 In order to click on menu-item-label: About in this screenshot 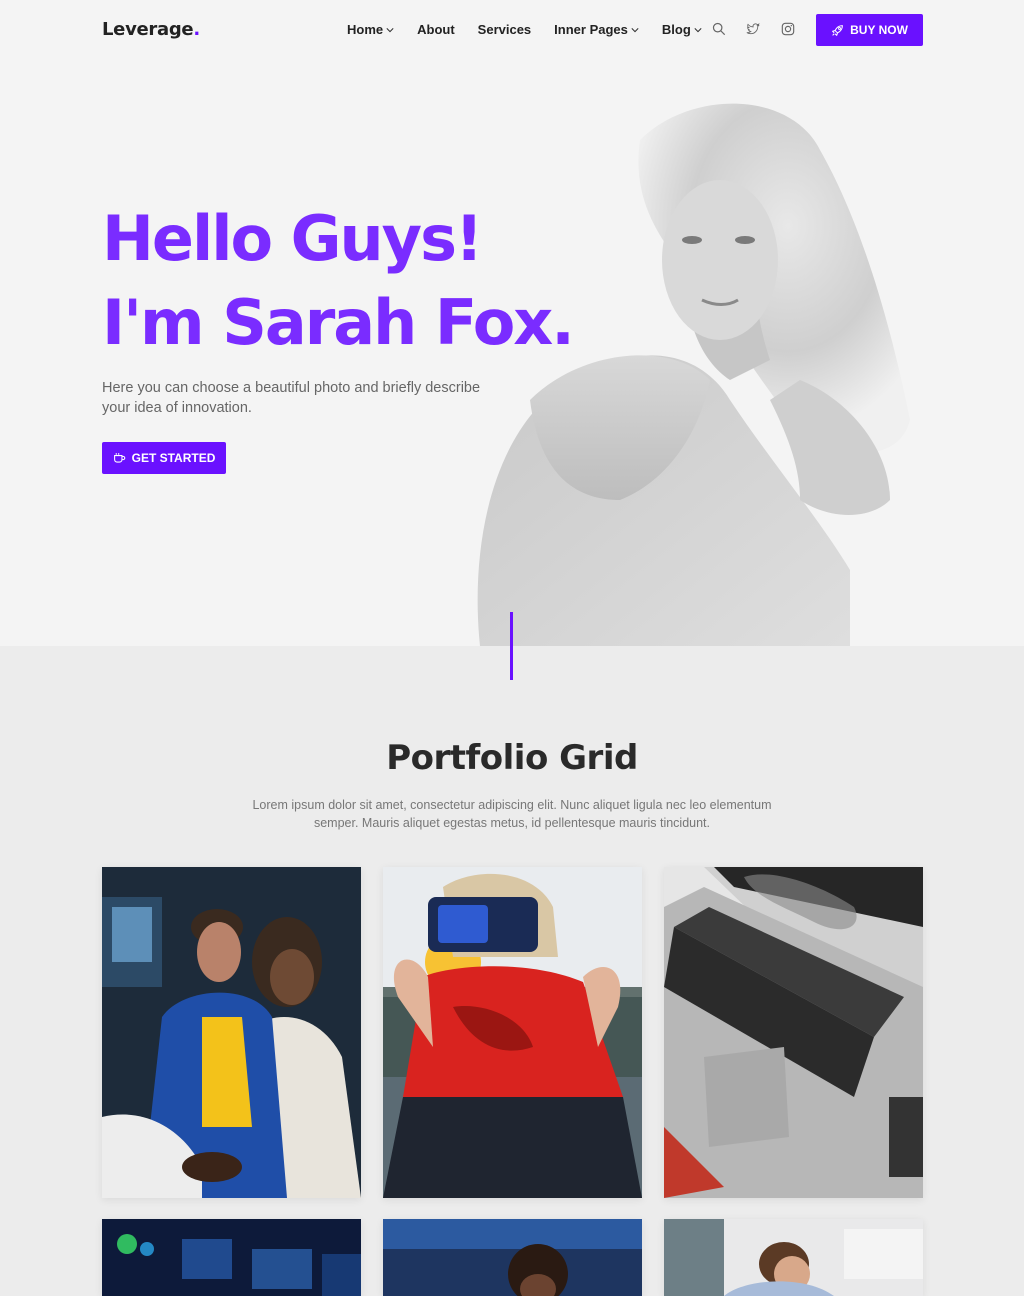, I will do `click(436, 29)`.